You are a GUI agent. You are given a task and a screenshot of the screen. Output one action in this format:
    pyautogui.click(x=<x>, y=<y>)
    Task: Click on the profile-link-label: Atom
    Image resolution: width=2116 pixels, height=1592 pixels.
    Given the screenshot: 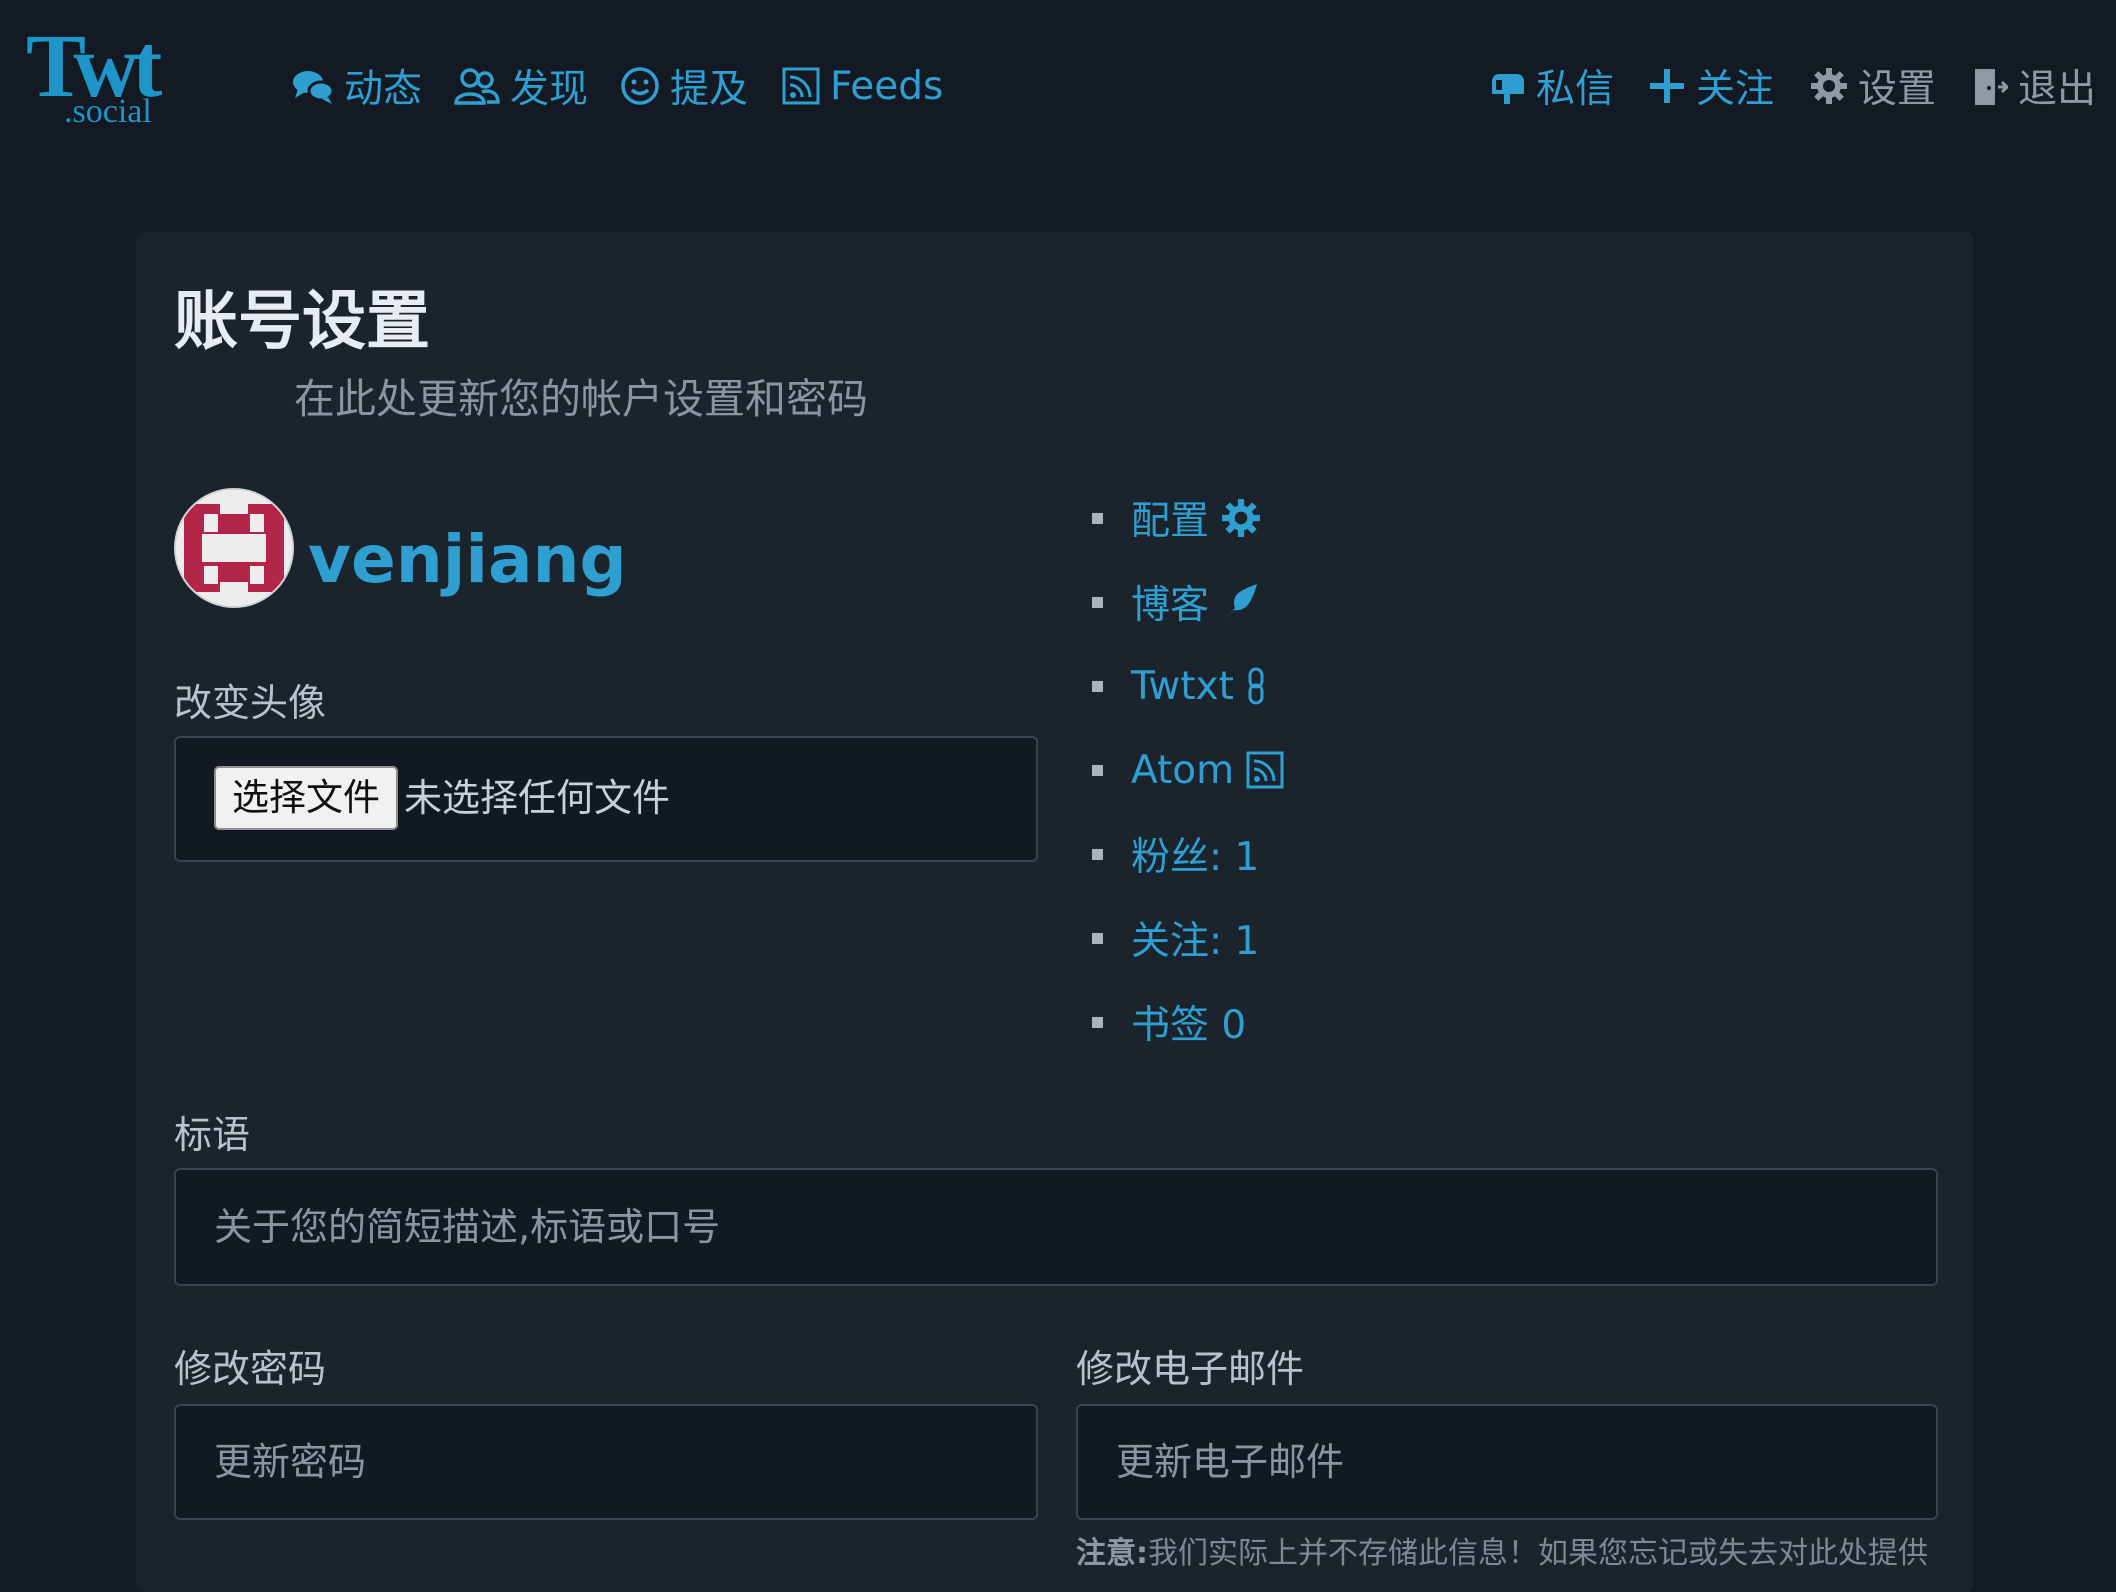 What is the action you would take?
    pyautogui.click(x=1183, y=770)
    